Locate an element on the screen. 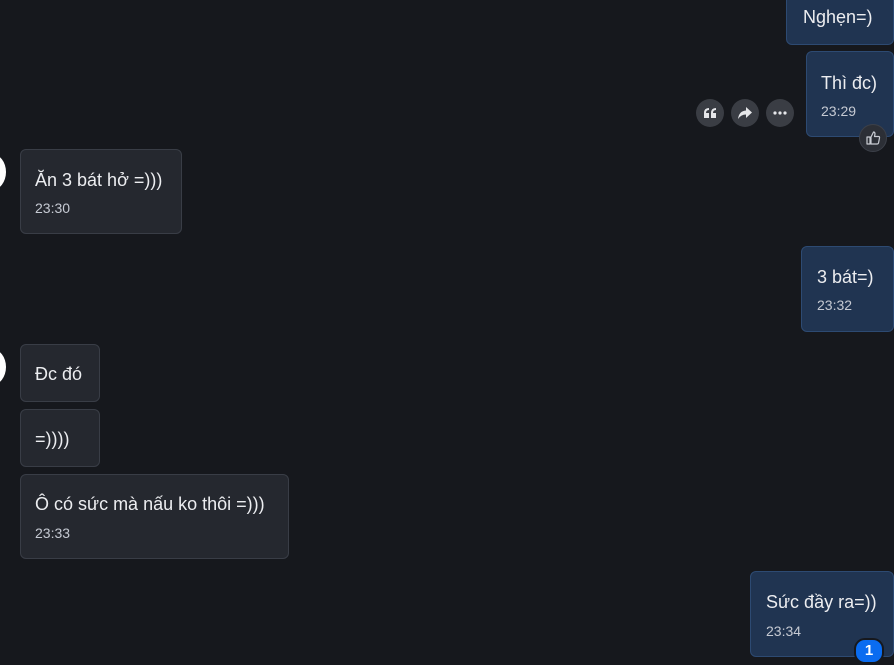 Image resolution: width=894 pixels, height=665 pixels. more-icon is located at coordinates (780, 113).